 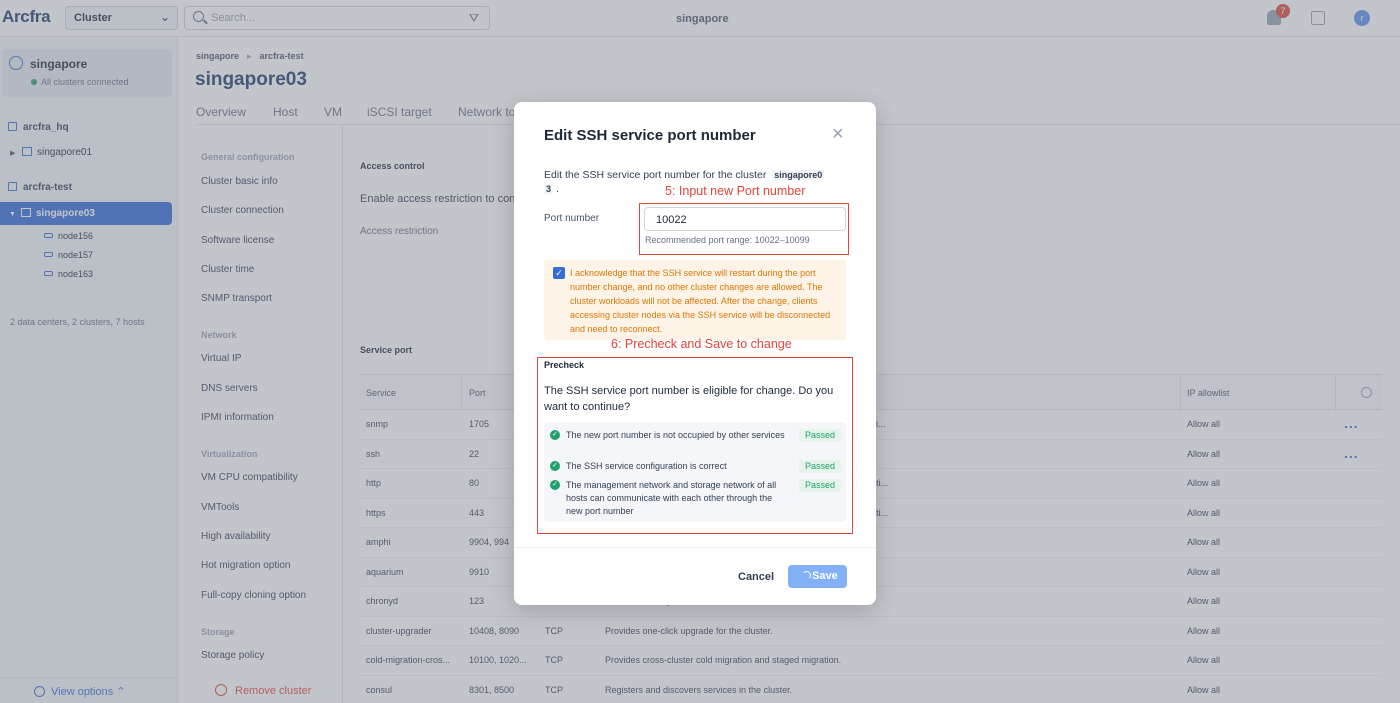 I want to click on annotation-step-5: 5: Input new Port number, so click(x=735, y=191).